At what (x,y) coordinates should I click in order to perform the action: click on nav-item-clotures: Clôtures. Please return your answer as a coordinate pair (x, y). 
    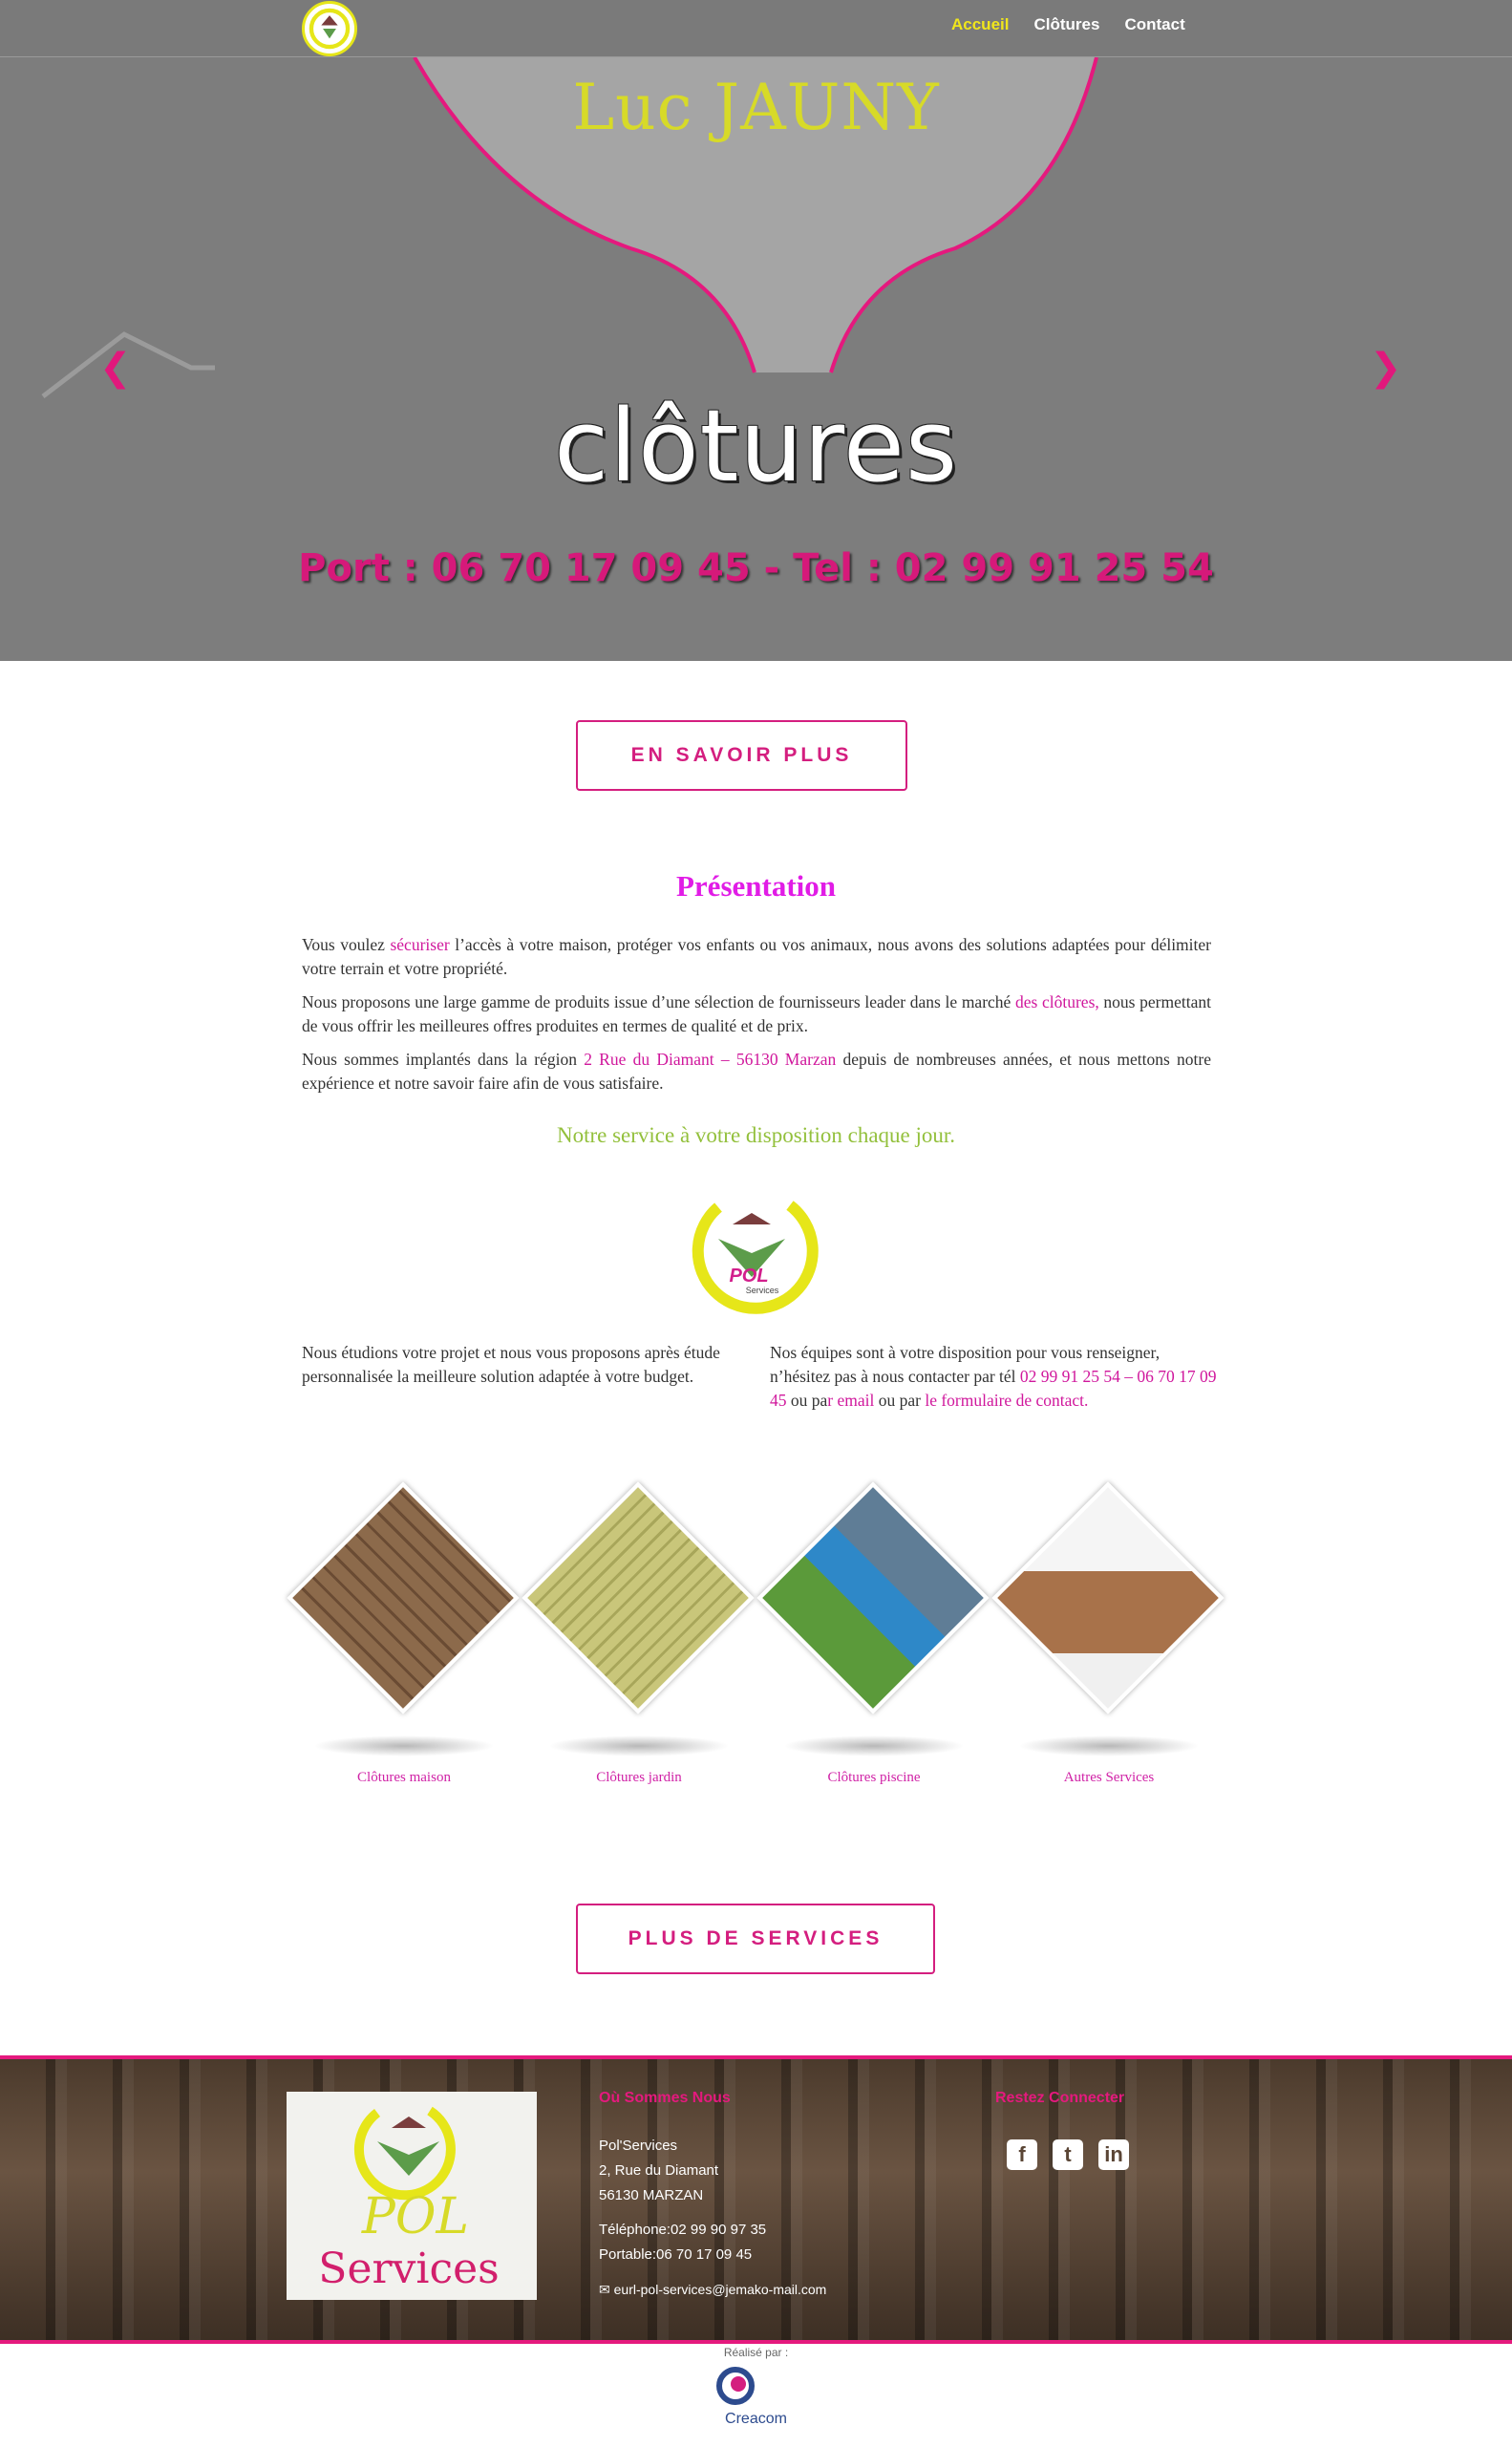
    Looking at the image, I should click on (1066, 24).